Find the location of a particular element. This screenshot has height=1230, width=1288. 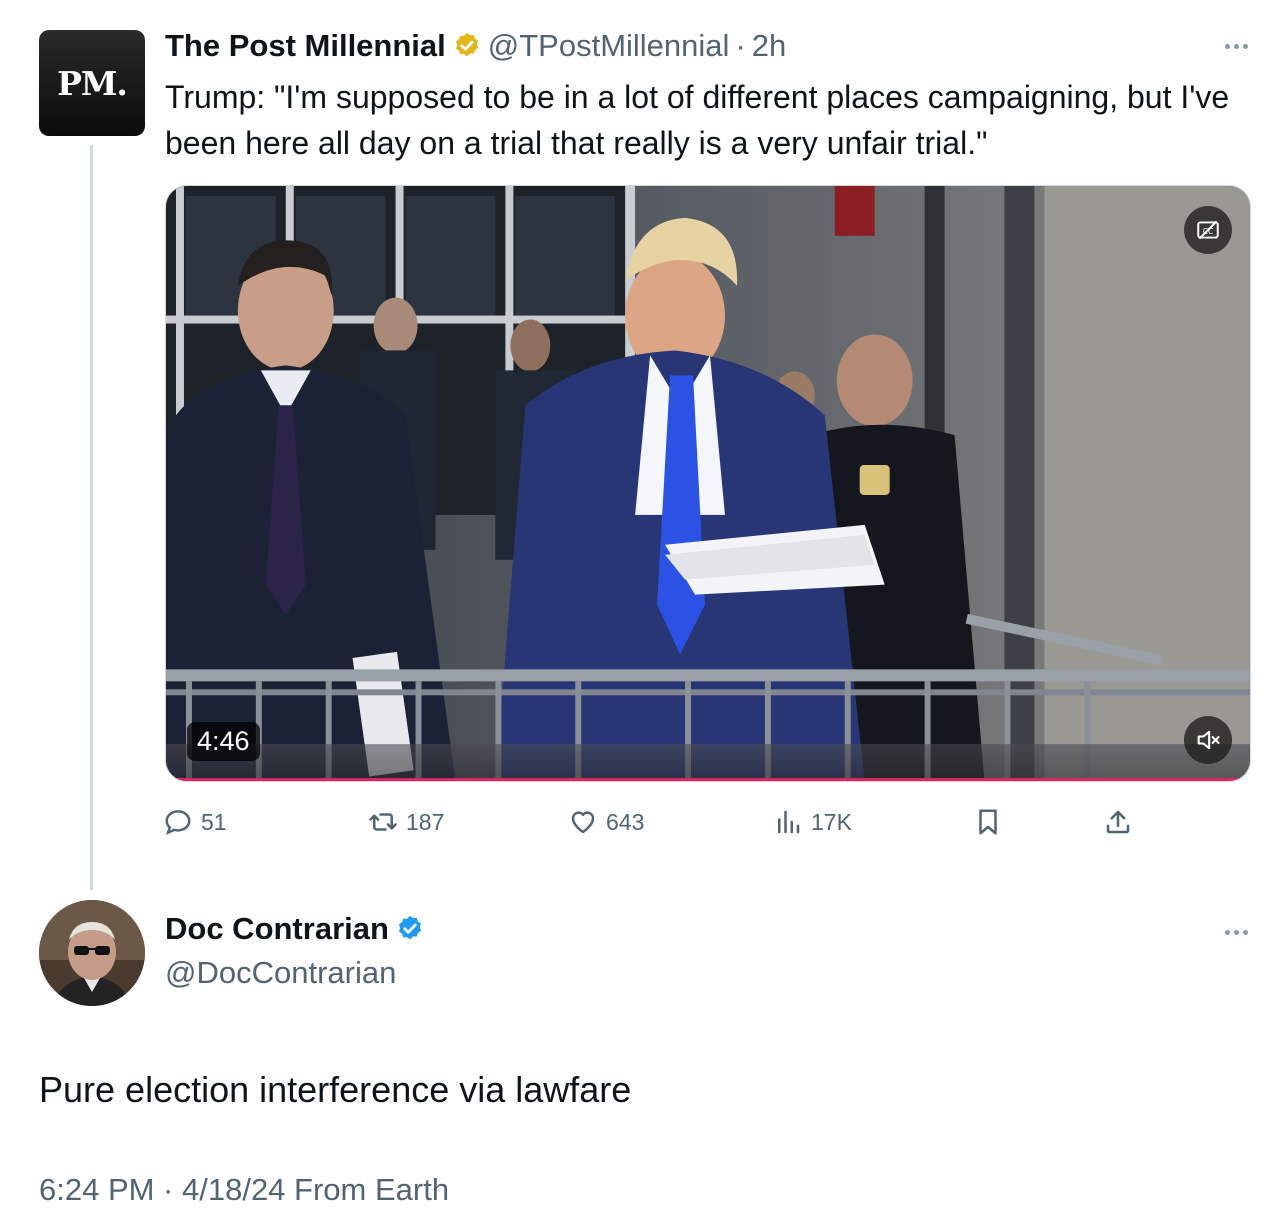

avatar-logo-text: PM. is located at coordinates (92, 83).